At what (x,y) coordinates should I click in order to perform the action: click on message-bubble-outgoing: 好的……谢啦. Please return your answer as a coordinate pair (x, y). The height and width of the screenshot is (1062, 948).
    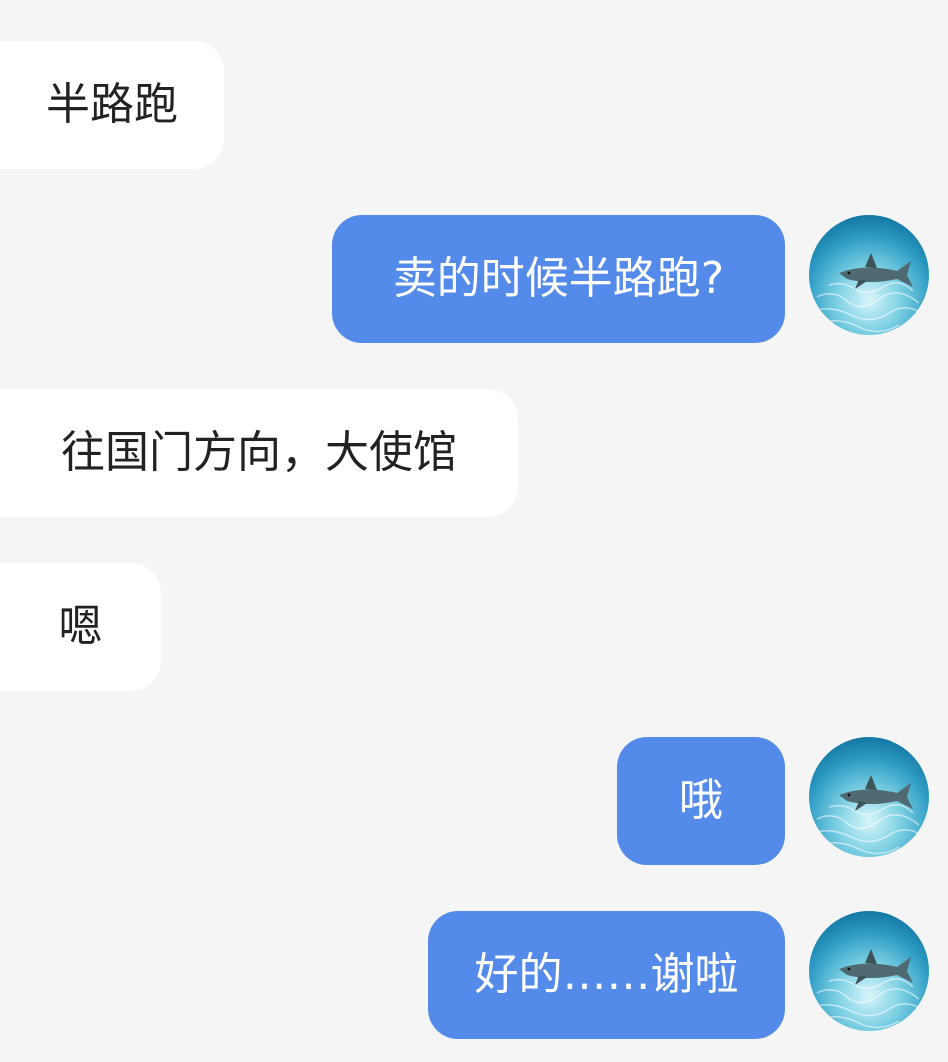
    Looking at the image, I should click on (606, 975).